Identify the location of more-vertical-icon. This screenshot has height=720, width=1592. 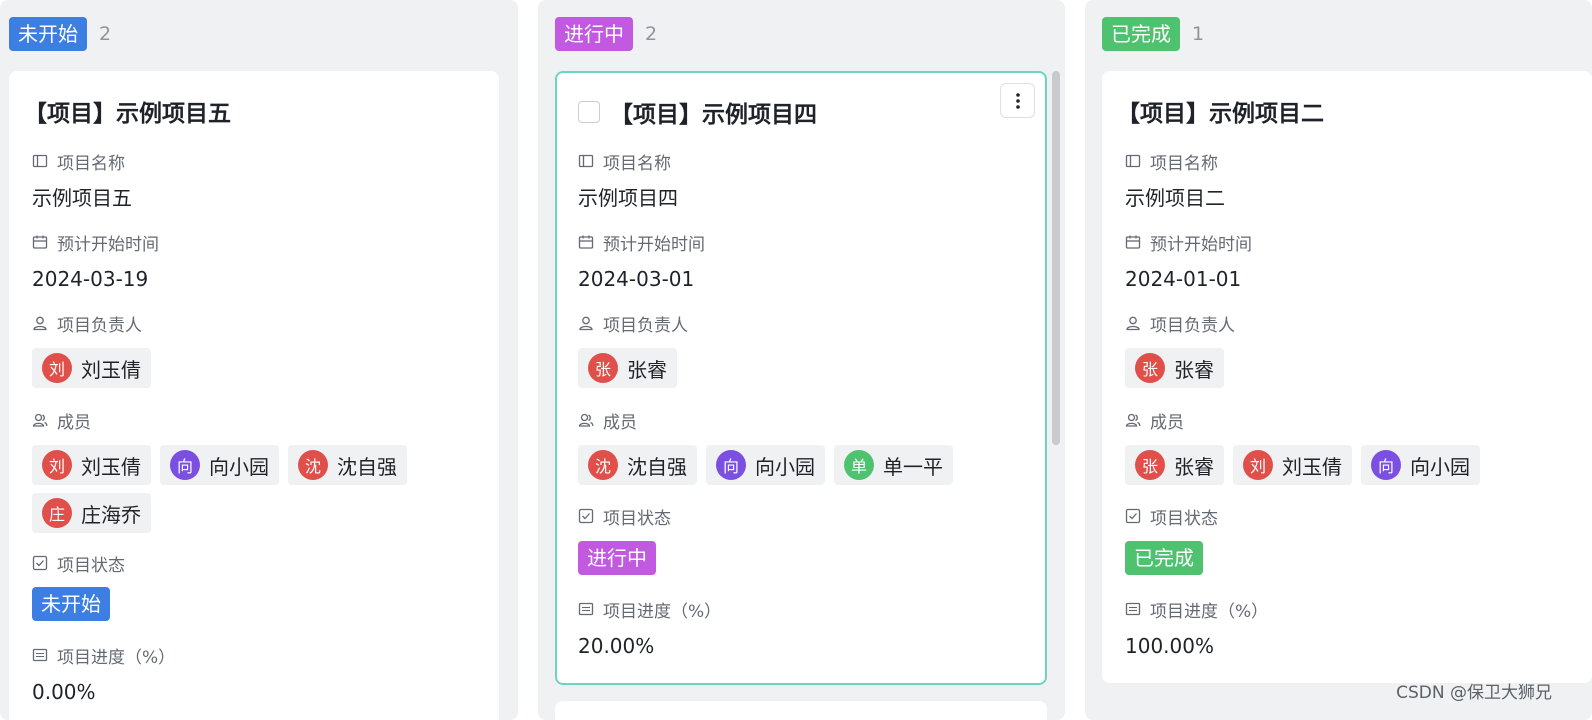
(1017, 100).